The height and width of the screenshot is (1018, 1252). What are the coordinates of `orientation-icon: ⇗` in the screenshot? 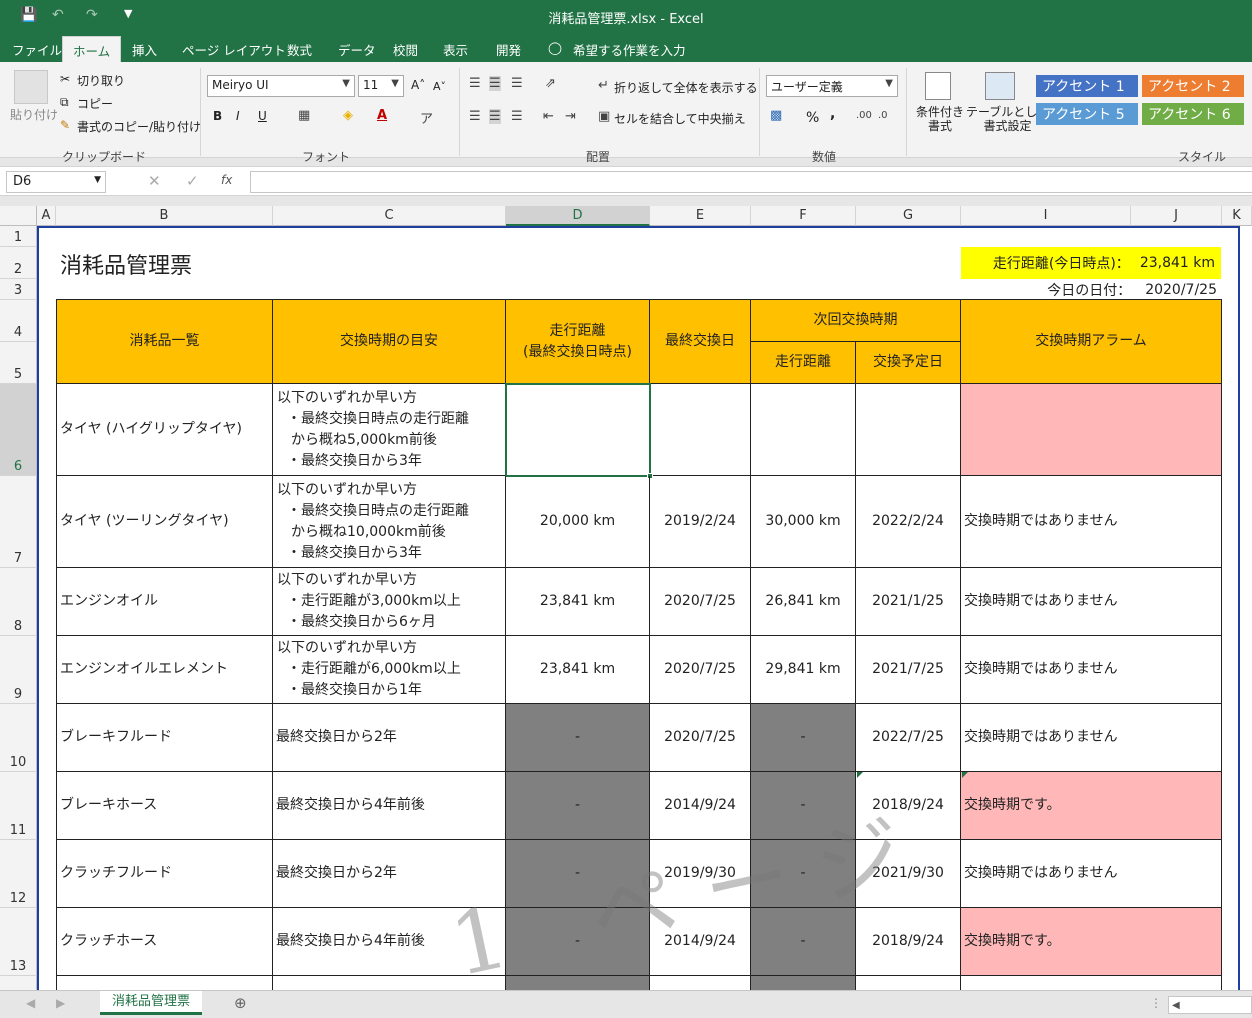 It's located at (550, 83).